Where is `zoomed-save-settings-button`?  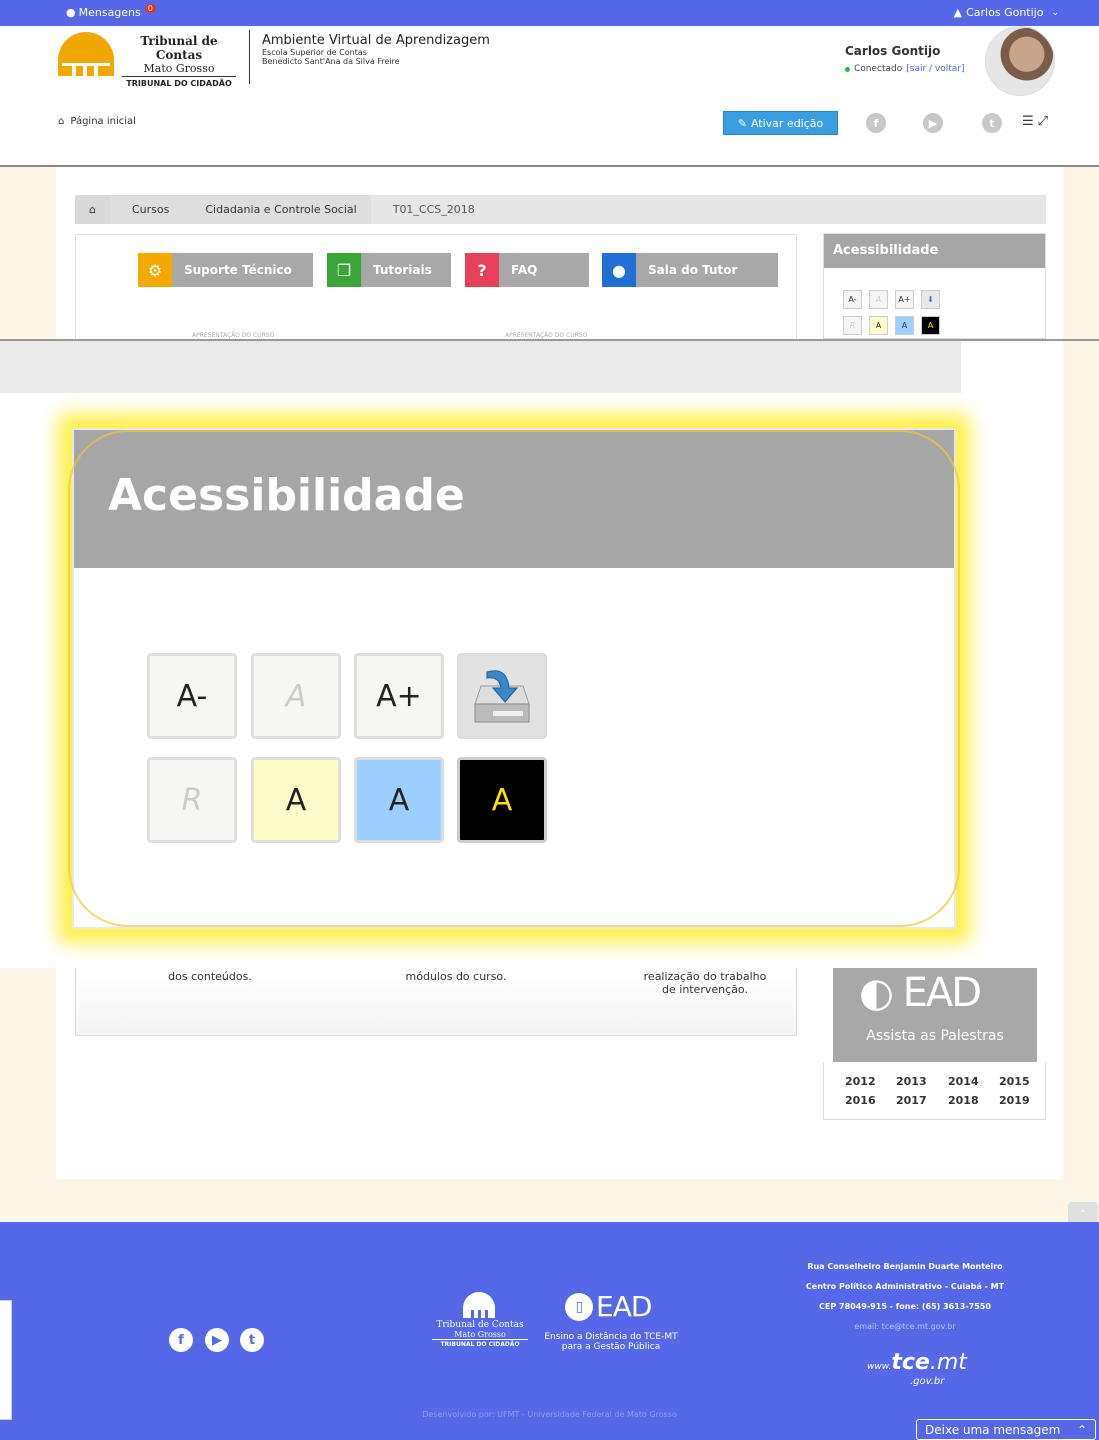
zoomed-save-settings-button is located at coordinates (502, 696).